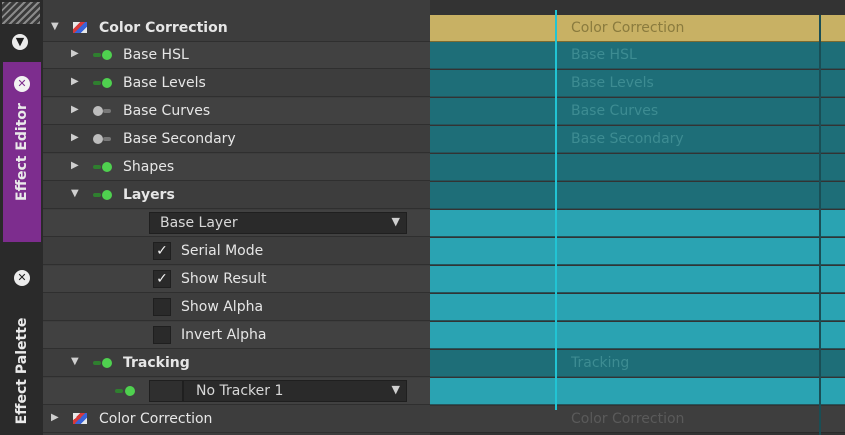 The image size is (845, 435). I want to click on tree-row-base-levels: ▶ Base Levels, so click(236, 83).